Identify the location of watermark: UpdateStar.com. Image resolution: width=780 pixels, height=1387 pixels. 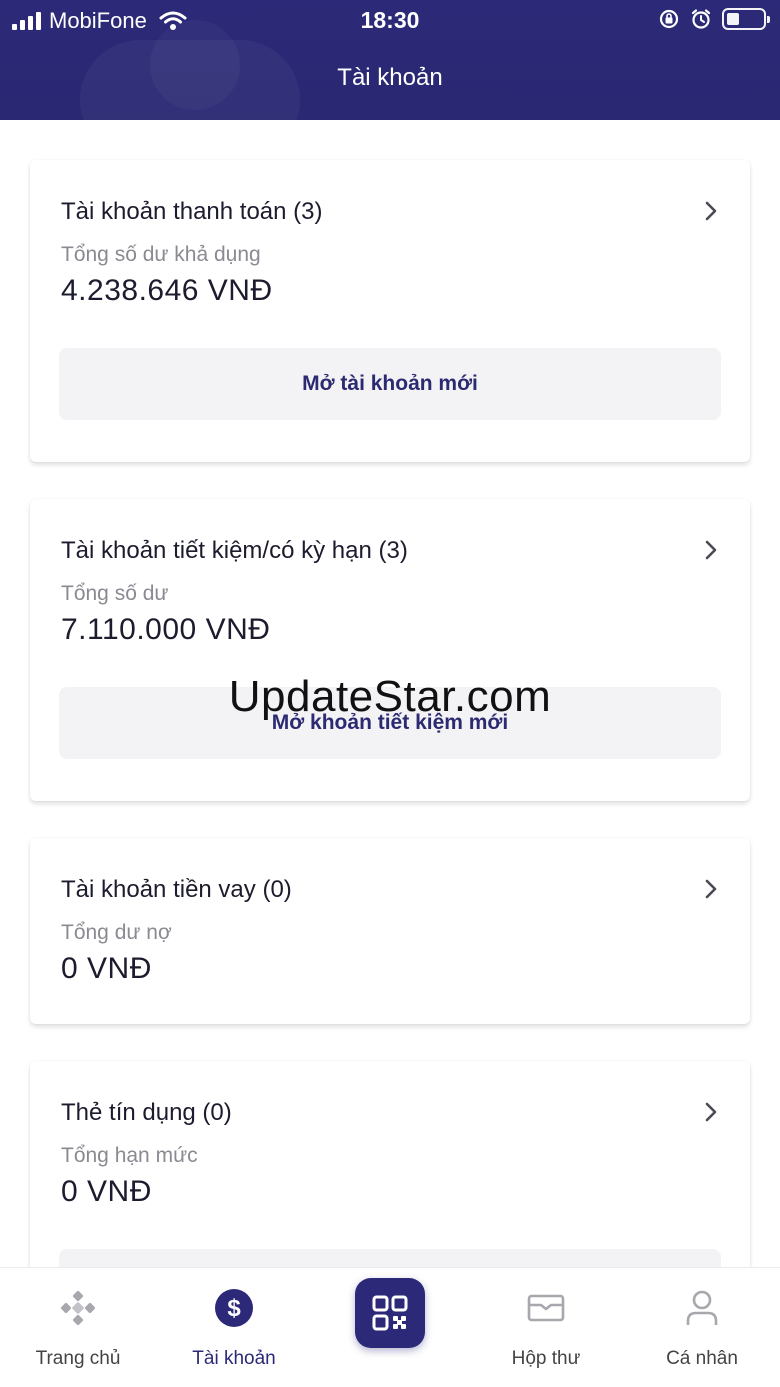
(390, 696).